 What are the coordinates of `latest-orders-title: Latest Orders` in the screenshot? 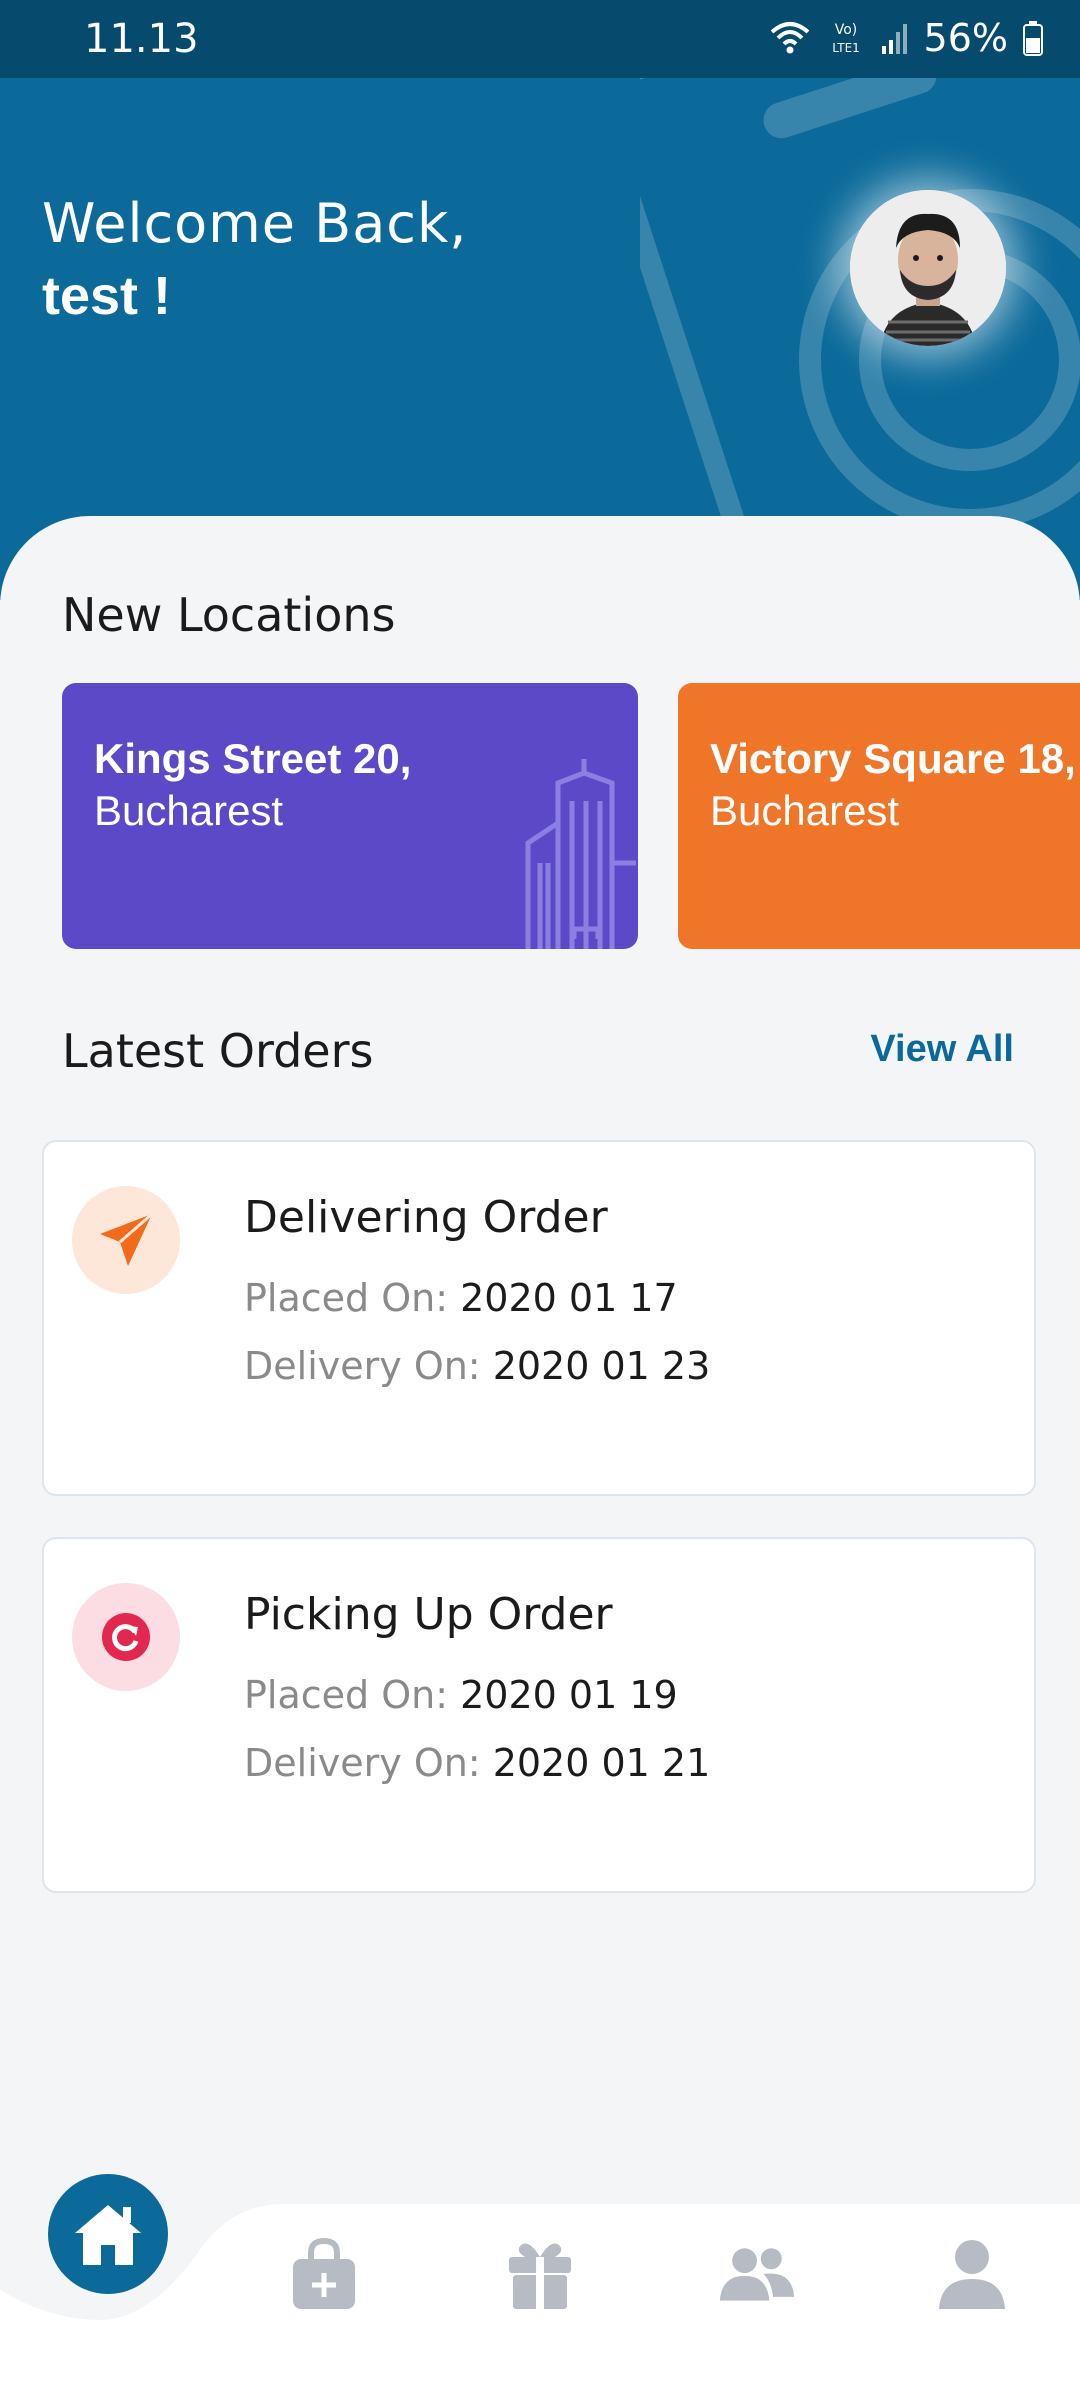 It's located at (218, 1051).